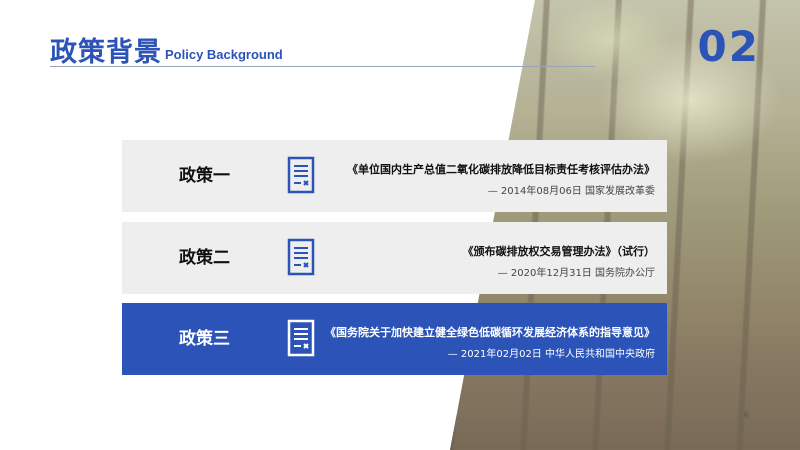  What do you see at coordinates (551, 354) in the screenshot?
I see `policy-source: — 2021年02月02日 中华人民共和国中央政府` at bounding box center [551, 354].